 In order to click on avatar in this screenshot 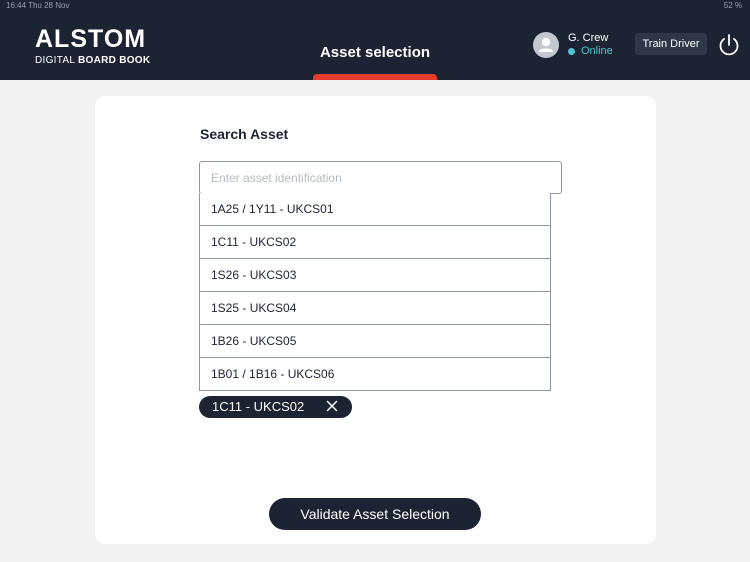, I will do `click(546, 45)`.